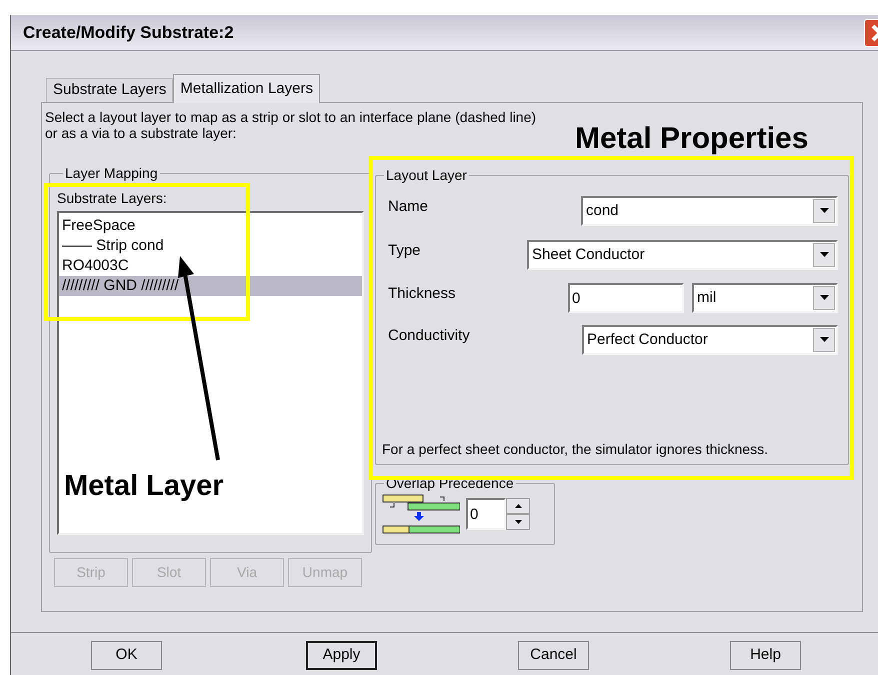 This screenshot has width=878, height=675. What do you see at coordinates (682, 255) in the screenshot?
I see `dropdown: Sheet Conductor` at bounding box center [682, 255].